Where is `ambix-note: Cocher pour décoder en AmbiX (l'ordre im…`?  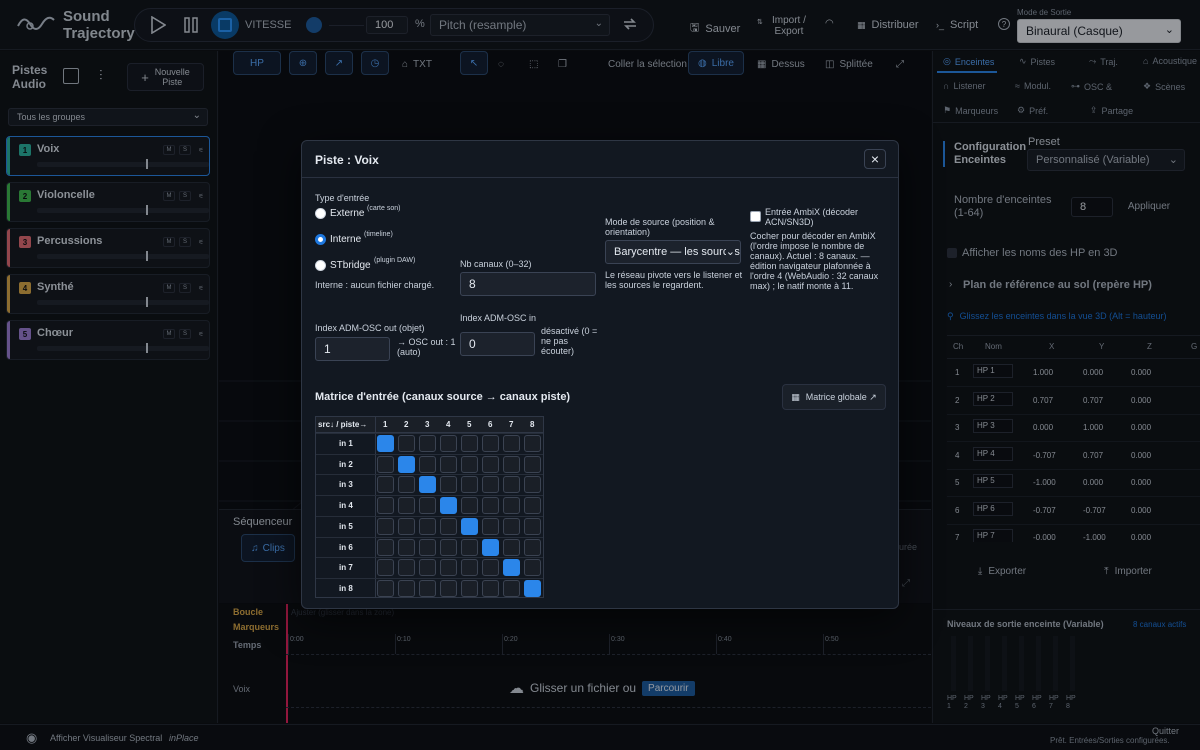
ambix-note: Cocher pour décoder en AmbiX (l'ordre im… is located at coordinates (814, 261).